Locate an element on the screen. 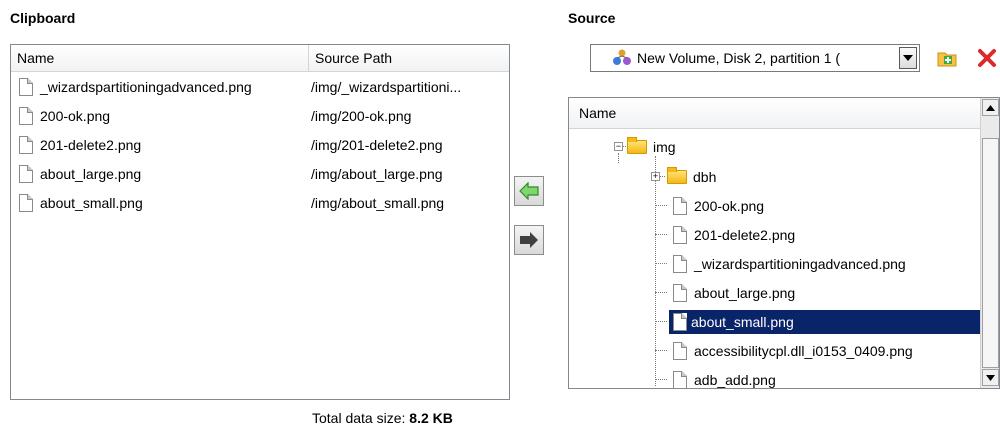  clipboard-list-header: Name Source Path is located at coordinates (260, 58).